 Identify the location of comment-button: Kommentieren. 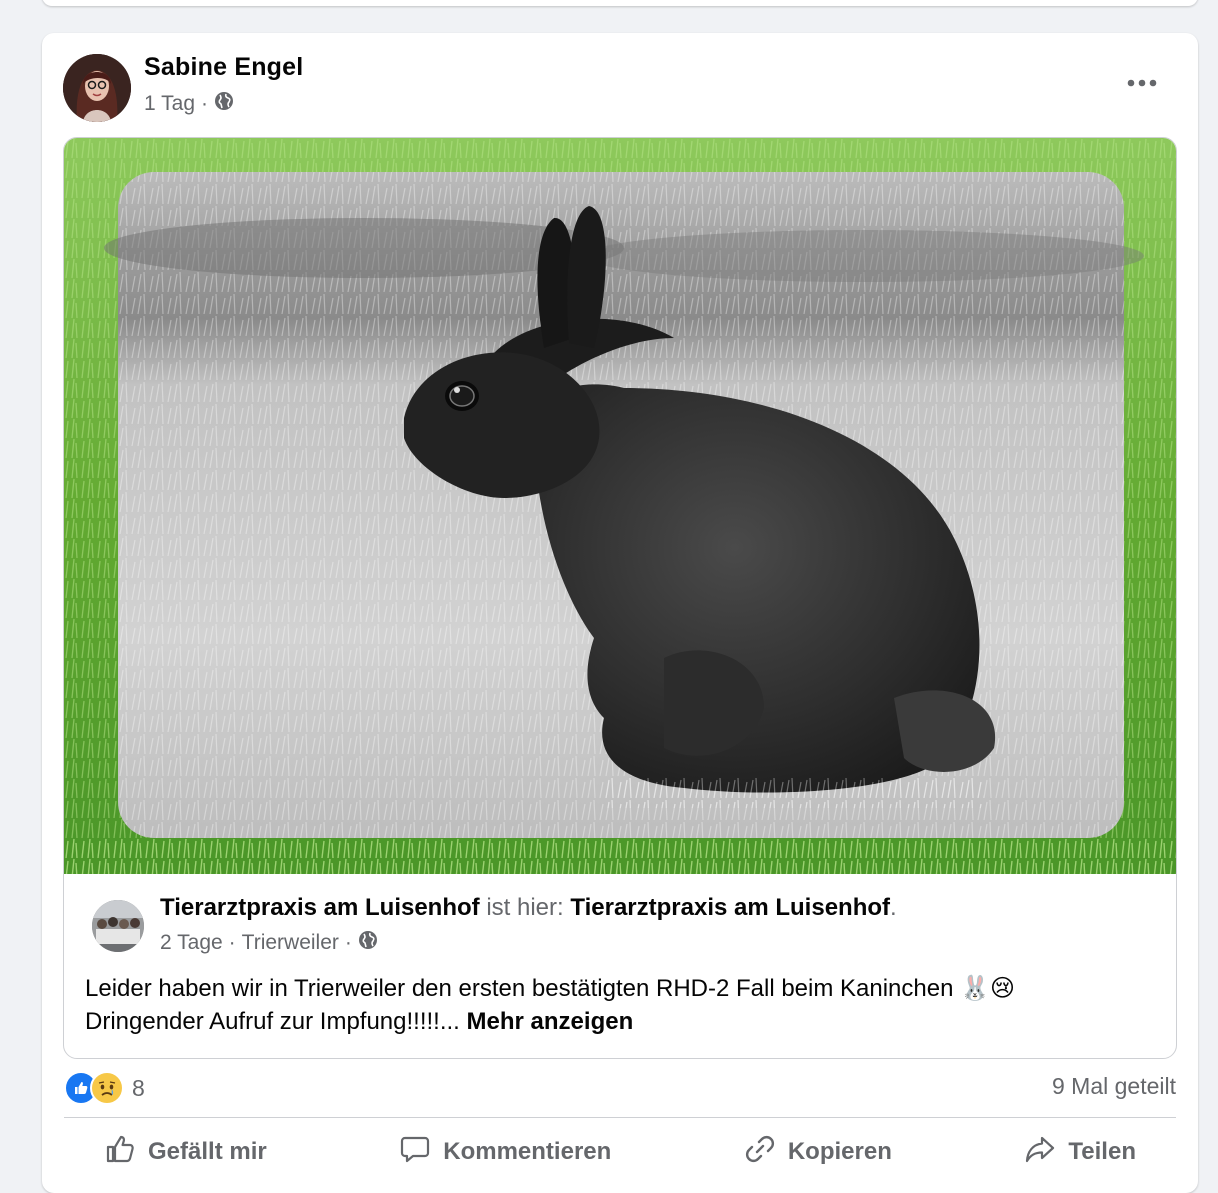
(505, 1152).